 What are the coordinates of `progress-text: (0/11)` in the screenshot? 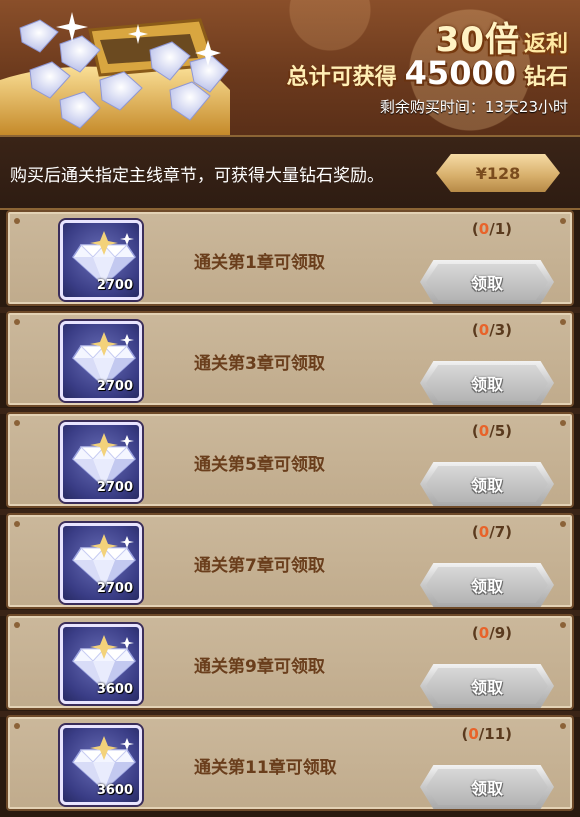 It's located at (486, 734).